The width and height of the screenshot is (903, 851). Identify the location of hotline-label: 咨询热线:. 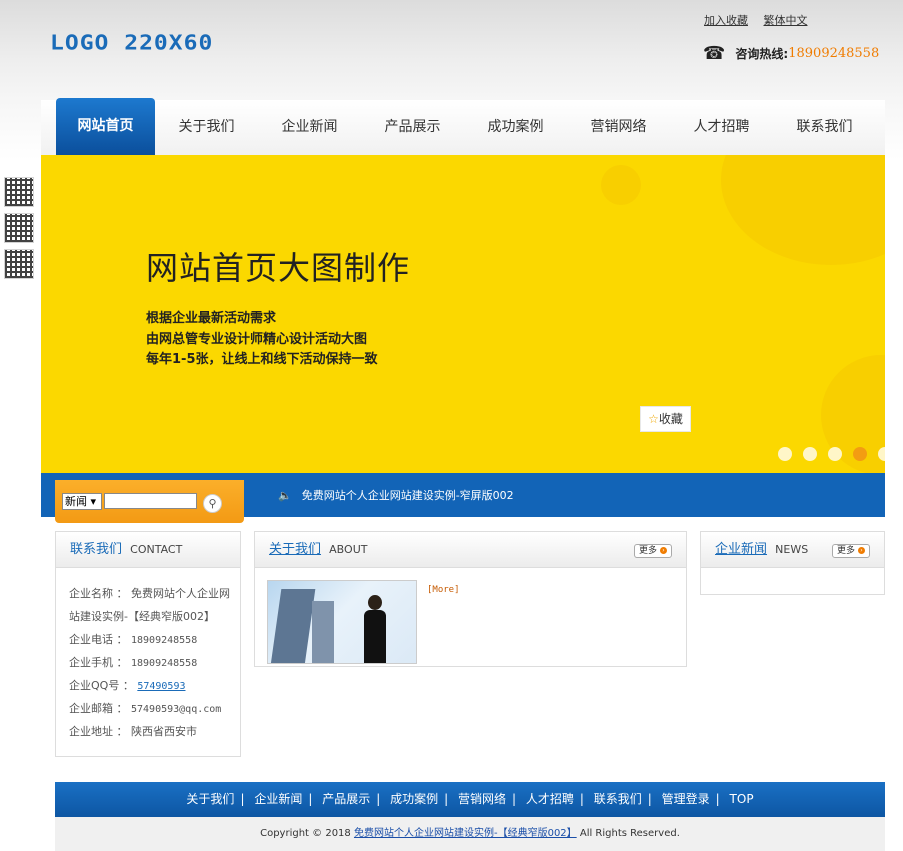
(762, 54).